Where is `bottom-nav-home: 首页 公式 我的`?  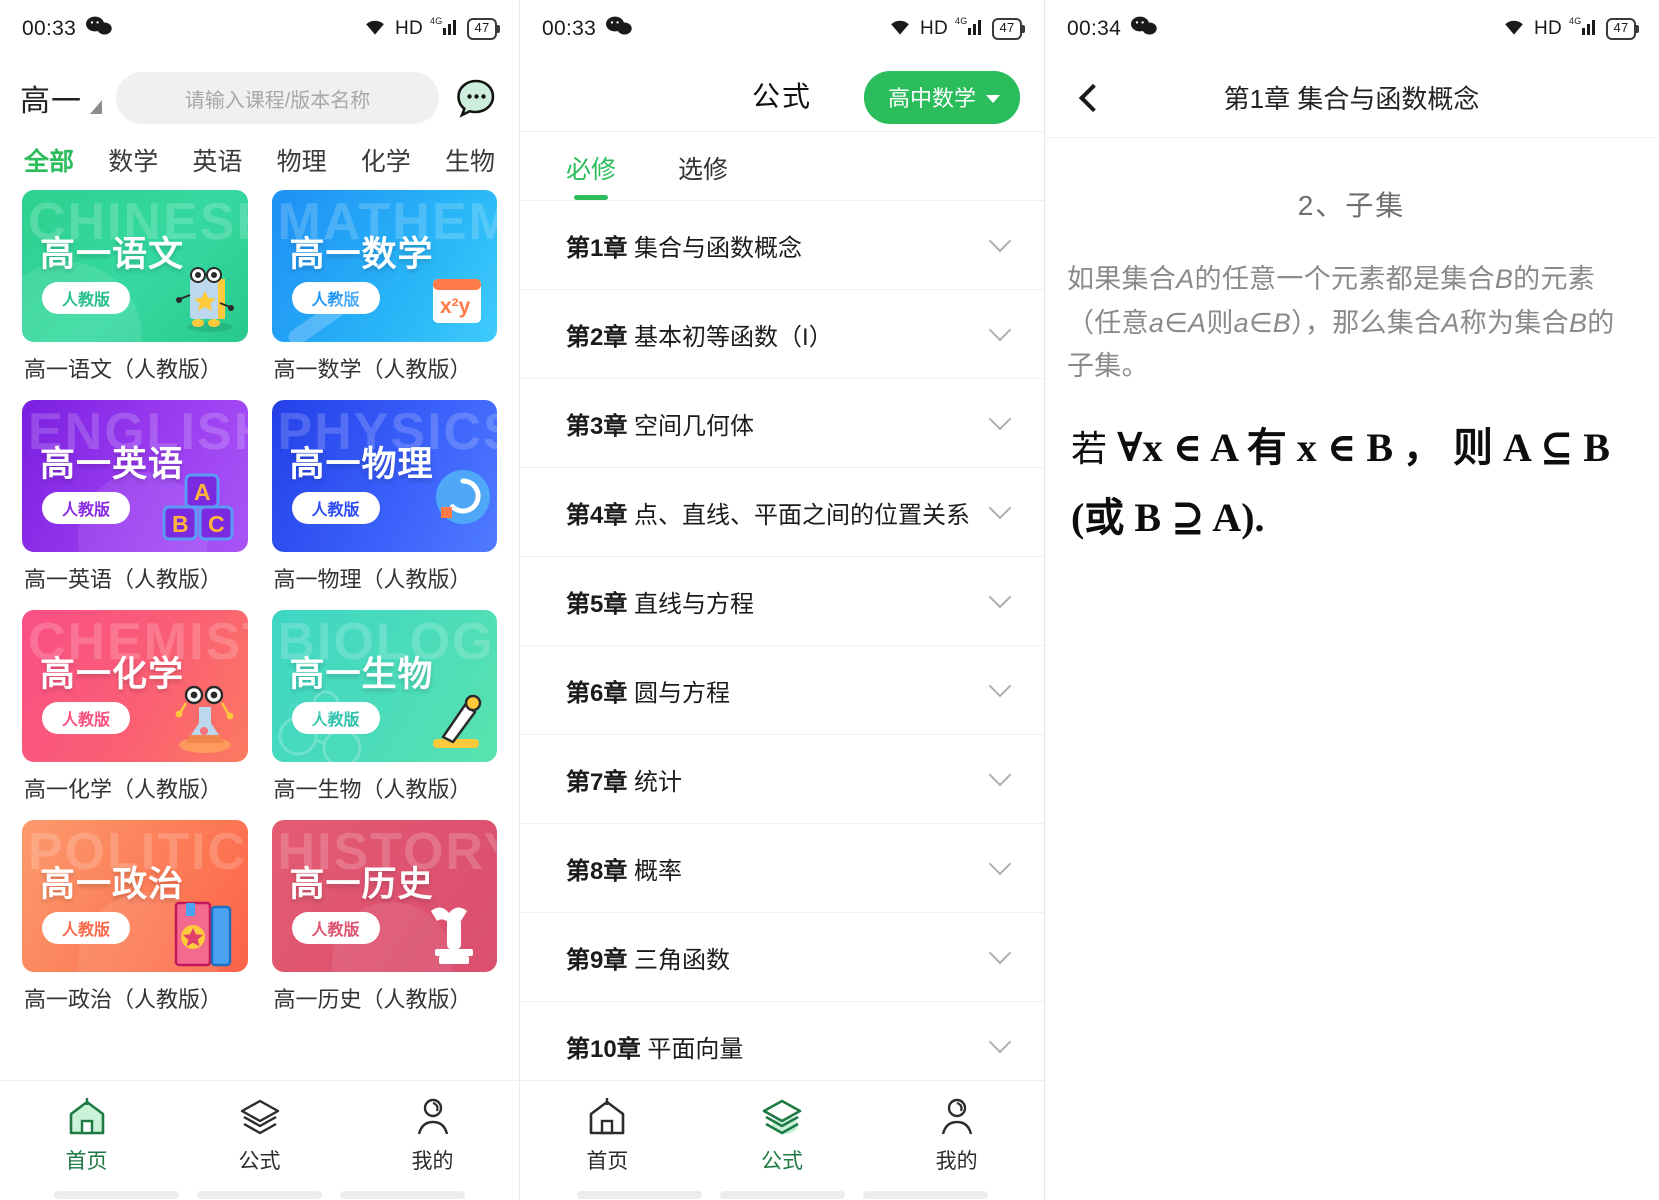 bottom-nav-home: 首页 公式 我的 is located at coordinates (259, 1140).